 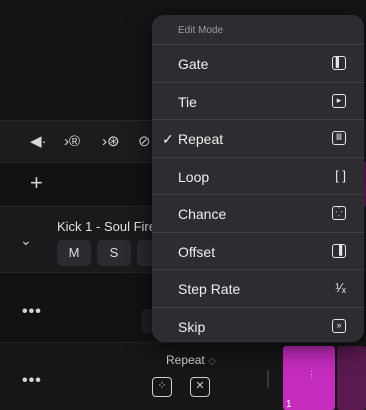 What do you see at coordinates (289, 404) in the screenshot?
I see `pad-number: 1` at bounding box center [289, 404].